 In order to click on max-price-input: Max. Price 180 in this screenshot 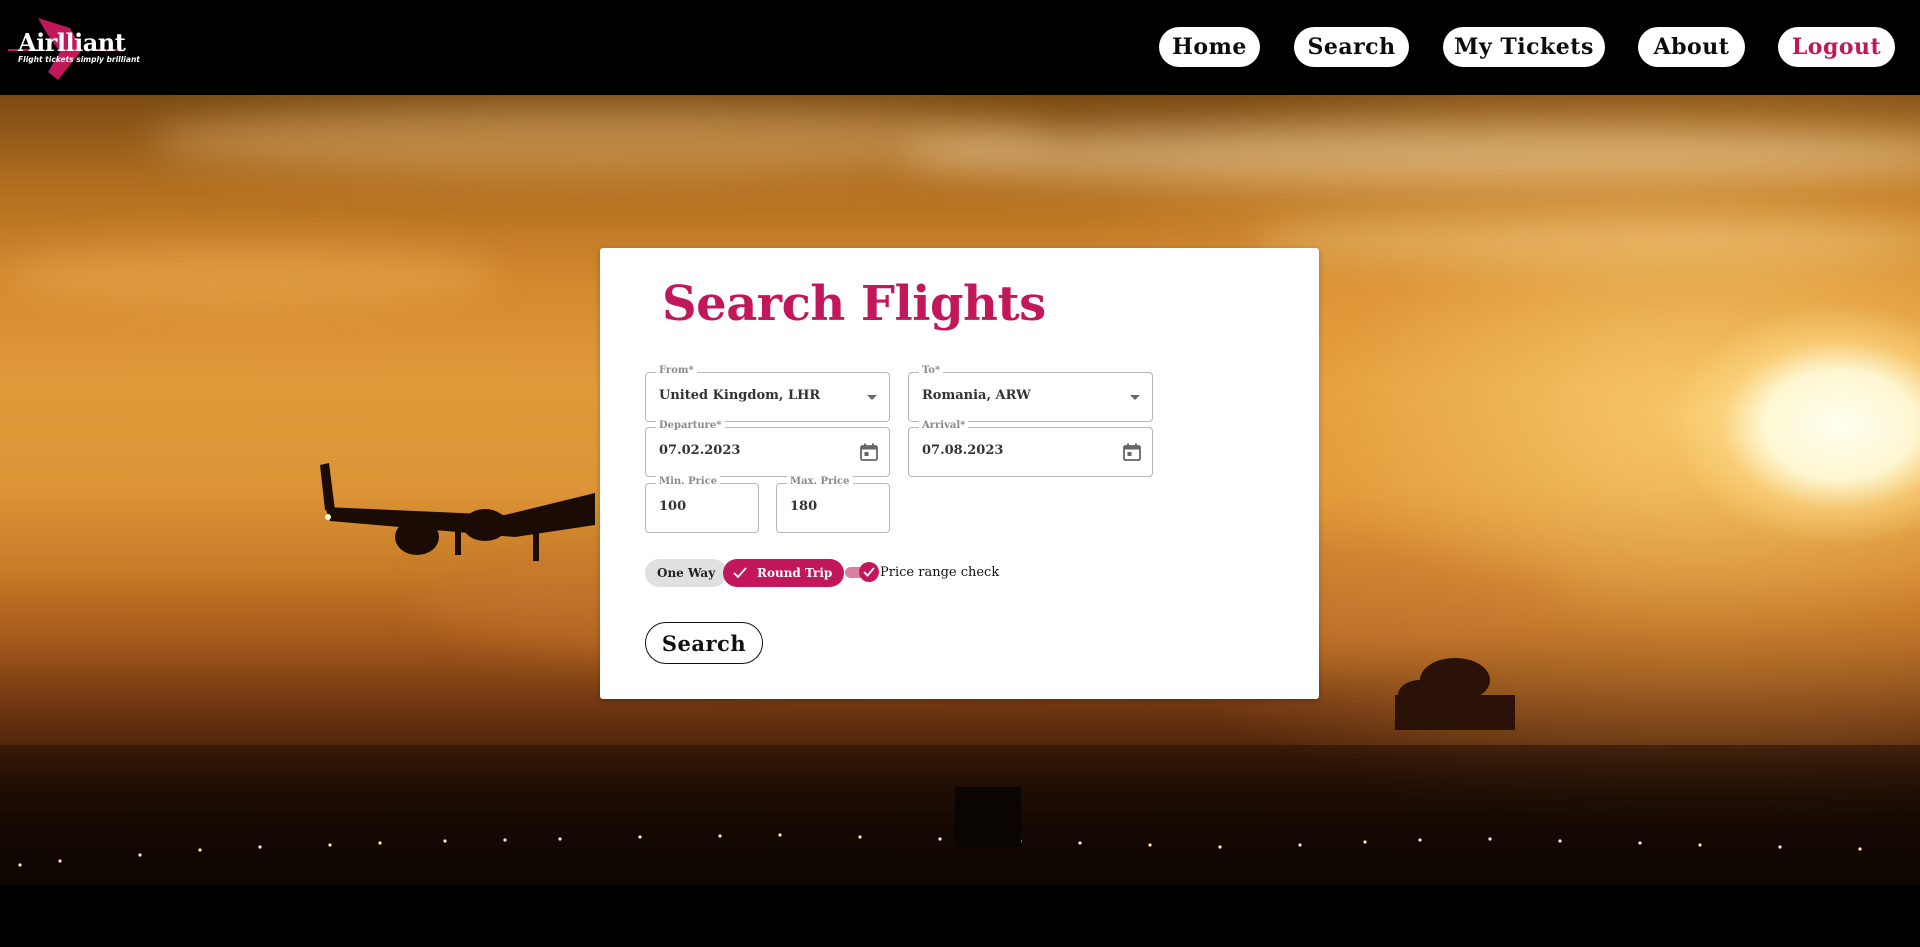, I will do `click(833, 504)`.